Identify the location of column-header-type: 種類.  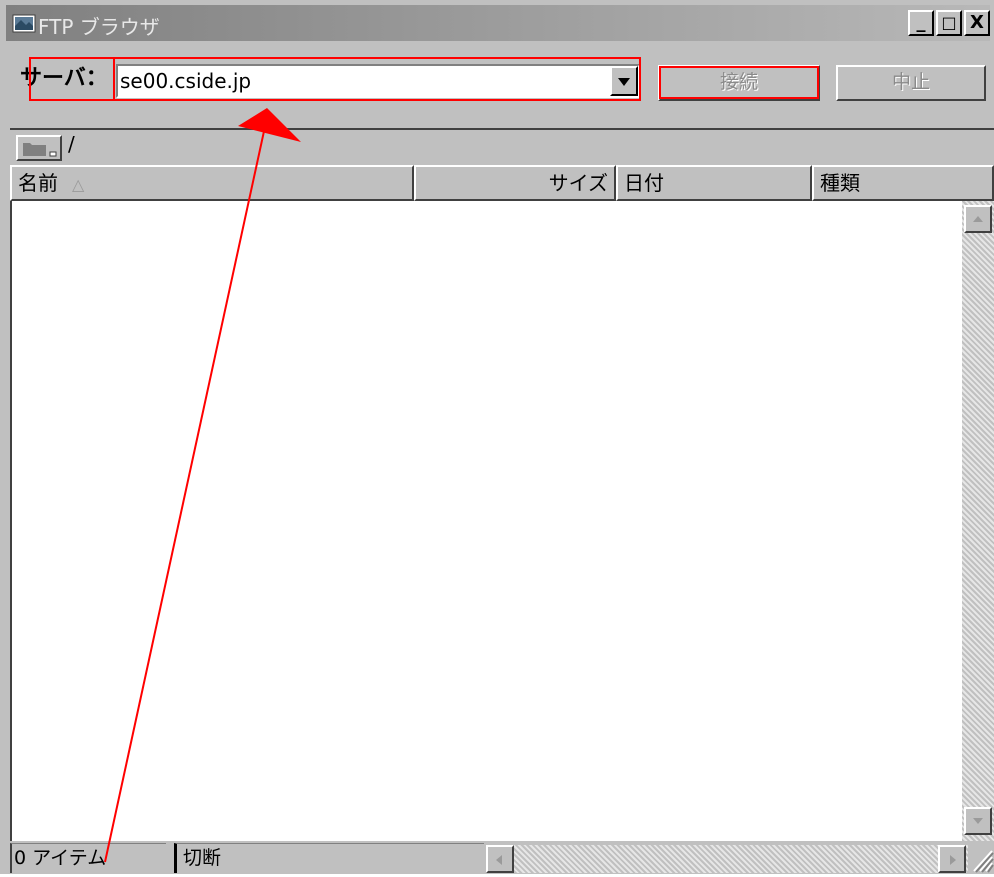
(903, 183).